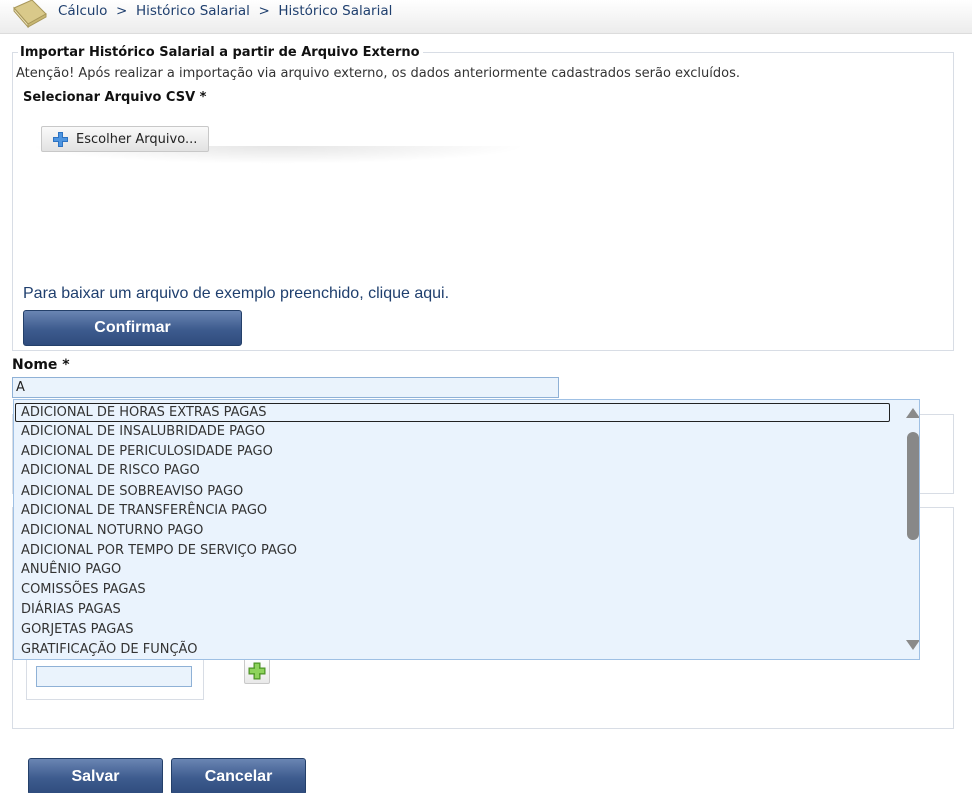 The image size is (972, 793). I want to click on cancel-button: Cancelar, so click(238, 775).